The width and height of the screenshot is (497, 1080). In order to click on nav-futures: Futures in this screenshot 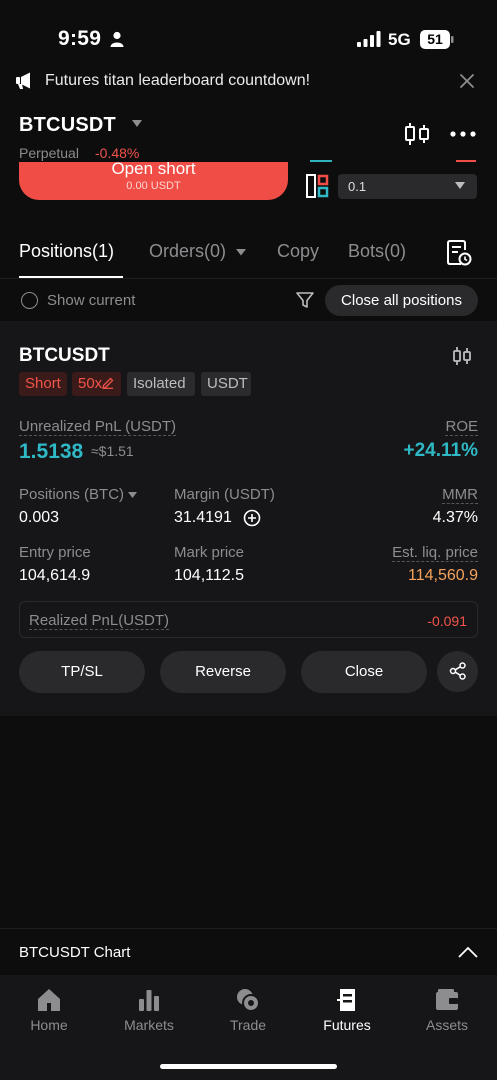, I will do `click(347, 1010)`.